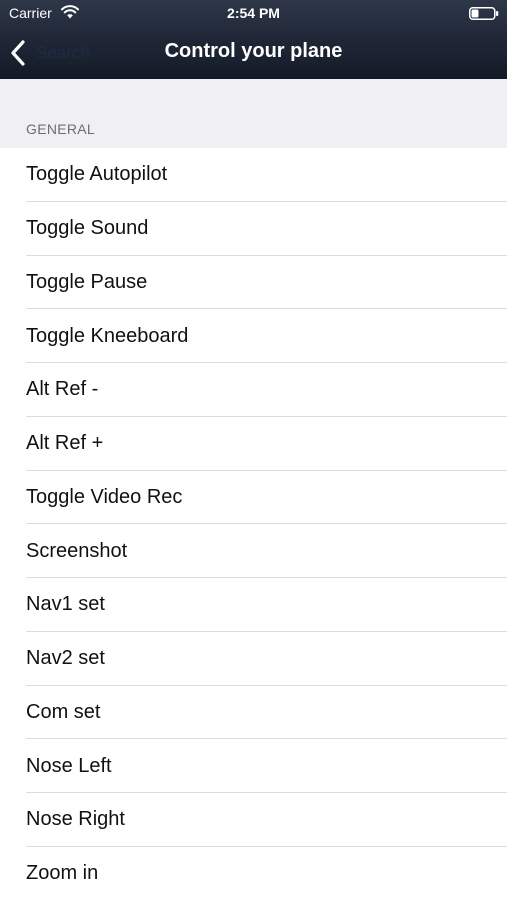 This screenshot has height=900, width=507. What do you see at coordinates (253, 498) in the screenshot?
I see `list-item: Toggle Video Rec` at bounding box center [253, 498].